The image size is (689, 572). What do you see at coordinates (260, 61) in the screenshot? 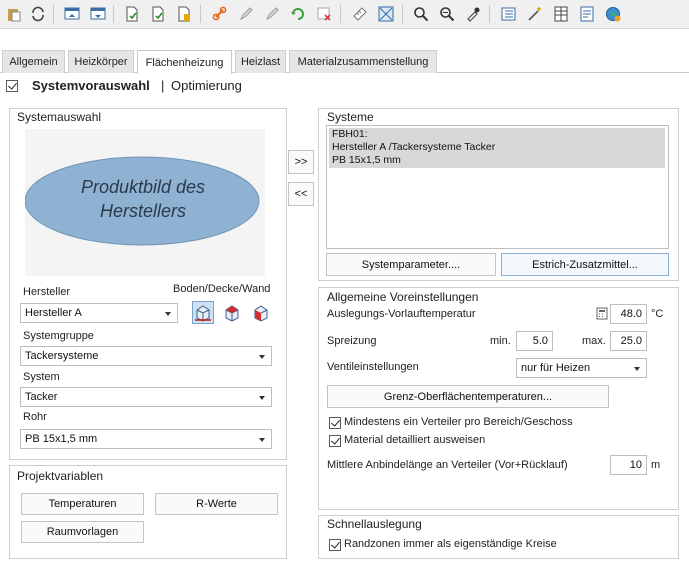
I see `tab-heizlast: Heizlast` at bounding box center [260, 61].